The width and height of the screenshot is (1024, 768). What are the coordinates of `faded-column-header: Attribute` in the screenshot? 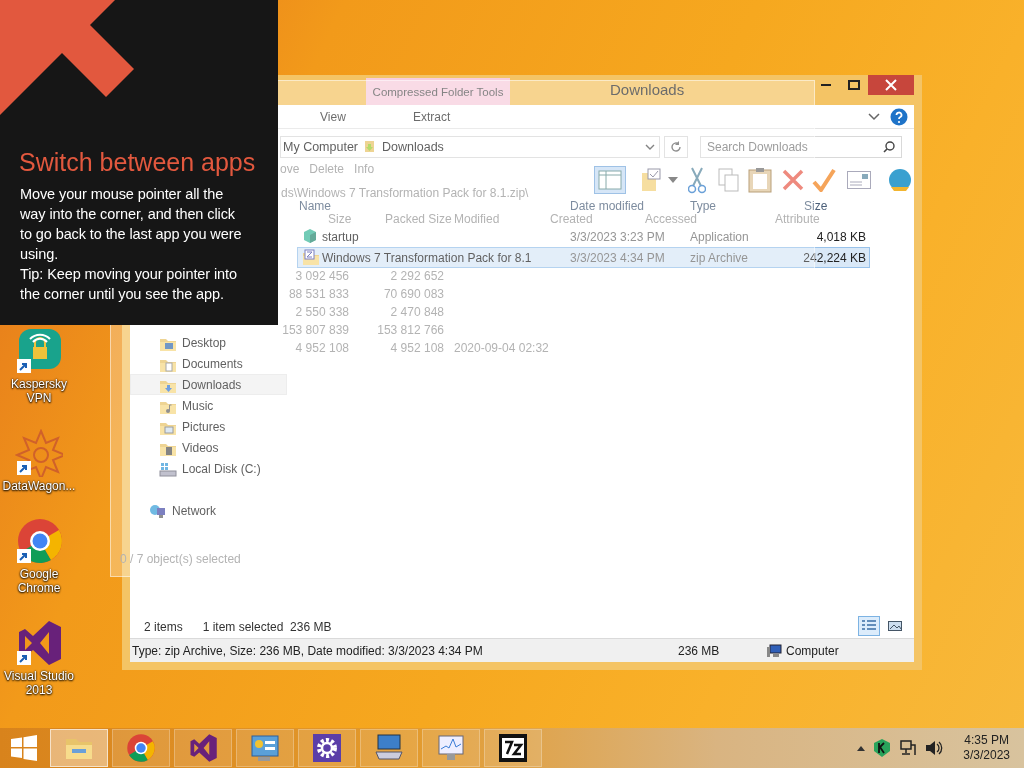 It's located at (797, 219).